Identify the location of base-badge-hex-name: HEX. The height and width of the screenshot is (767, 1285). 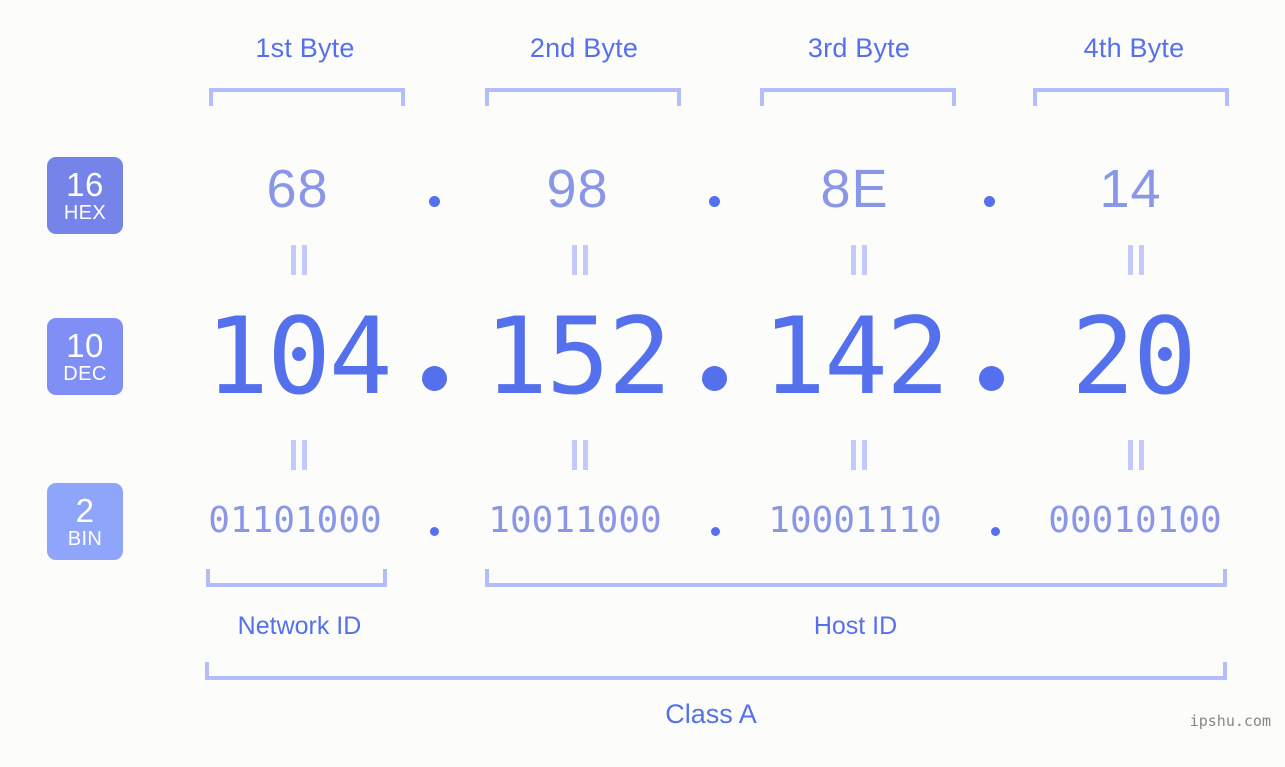
(85, 213).